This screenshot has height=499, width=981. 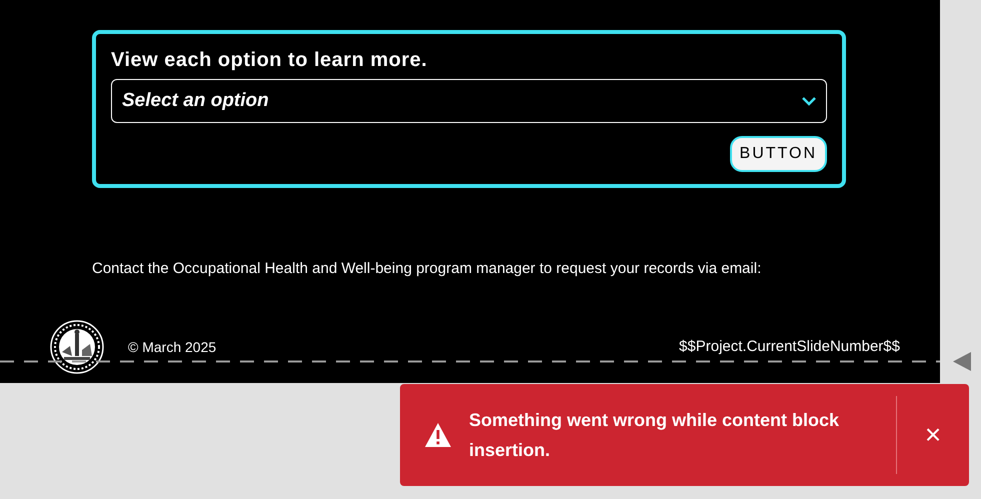 I want to click on close-button: ×, so click(x=933, y=435).